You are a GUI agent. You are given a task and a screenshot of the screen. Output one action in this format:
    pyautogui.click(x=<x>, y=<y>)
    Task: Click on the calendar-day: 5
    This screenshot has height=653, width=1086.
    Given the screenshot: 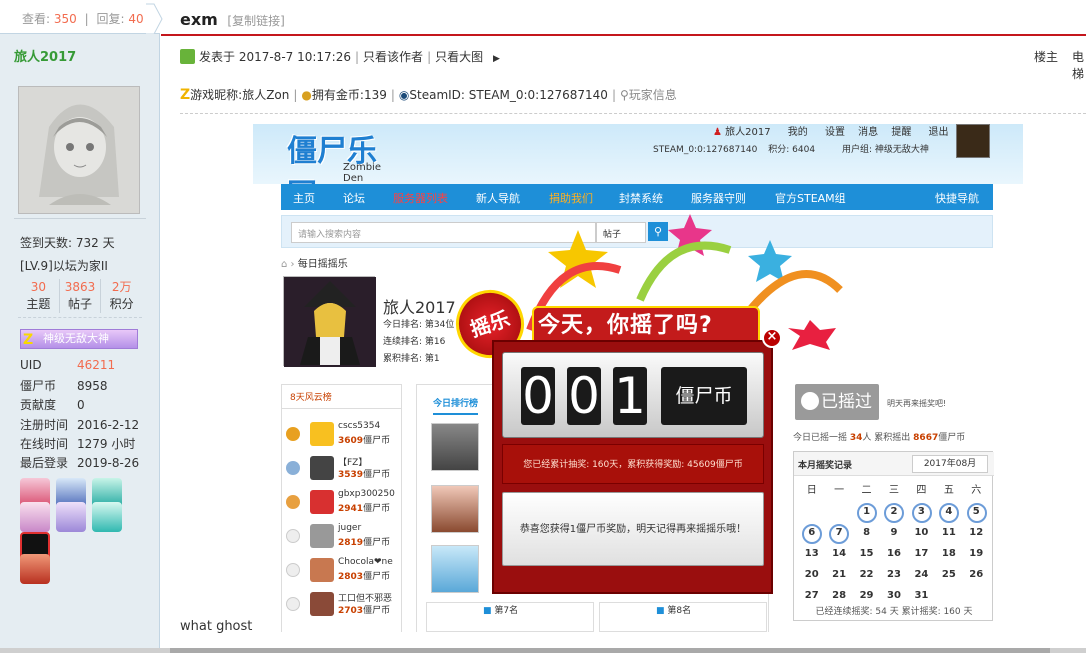 What is the action you would take?
    pyautogui.click(x=976, y=512)
    